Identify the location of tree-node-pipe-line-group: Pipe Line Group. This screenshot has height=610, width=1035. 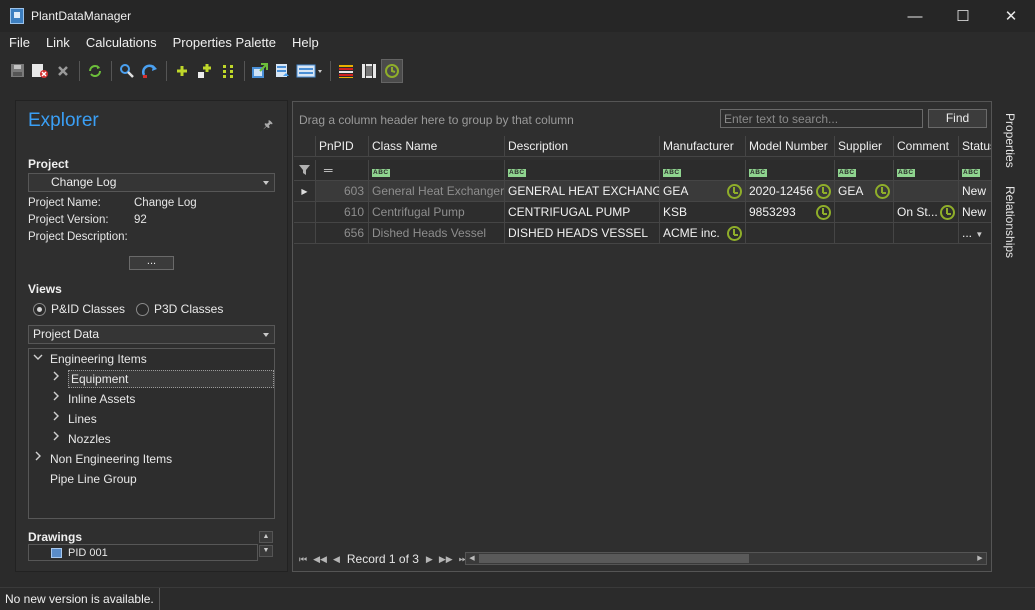
(93, 479).